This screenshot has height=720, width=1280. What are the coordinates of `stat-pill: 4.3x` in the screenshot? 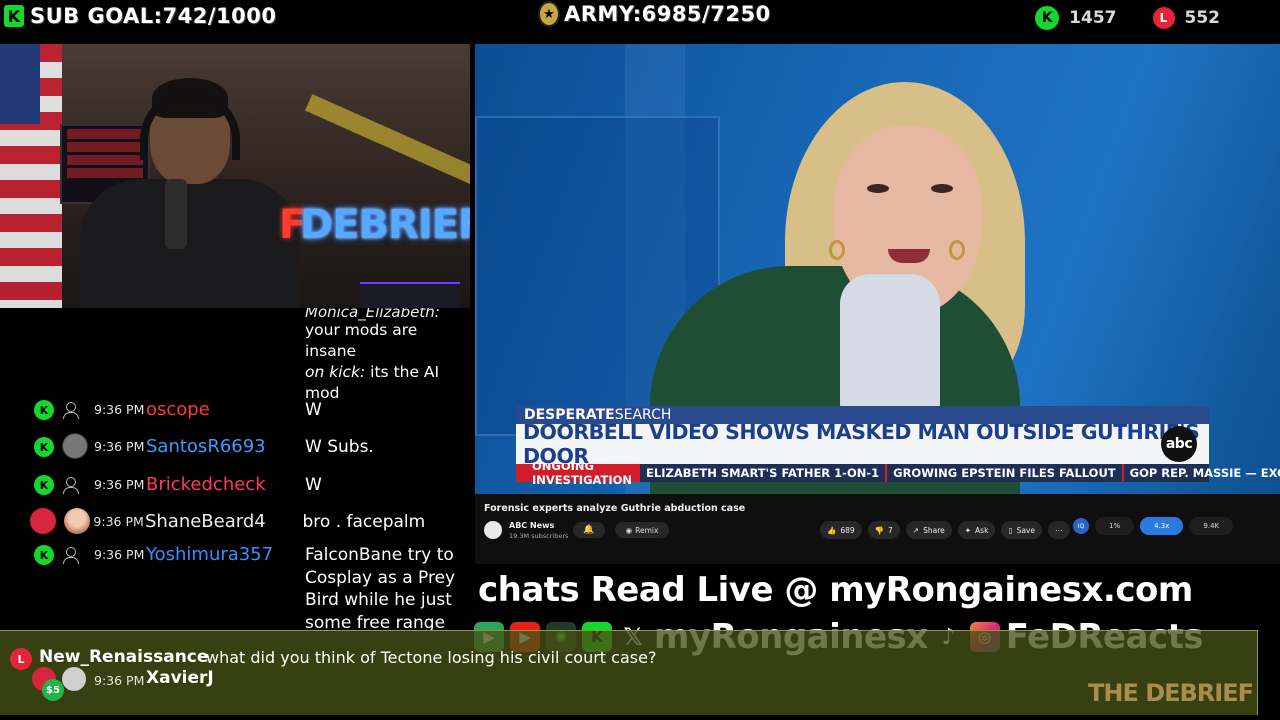 It's located at (1162, 526).